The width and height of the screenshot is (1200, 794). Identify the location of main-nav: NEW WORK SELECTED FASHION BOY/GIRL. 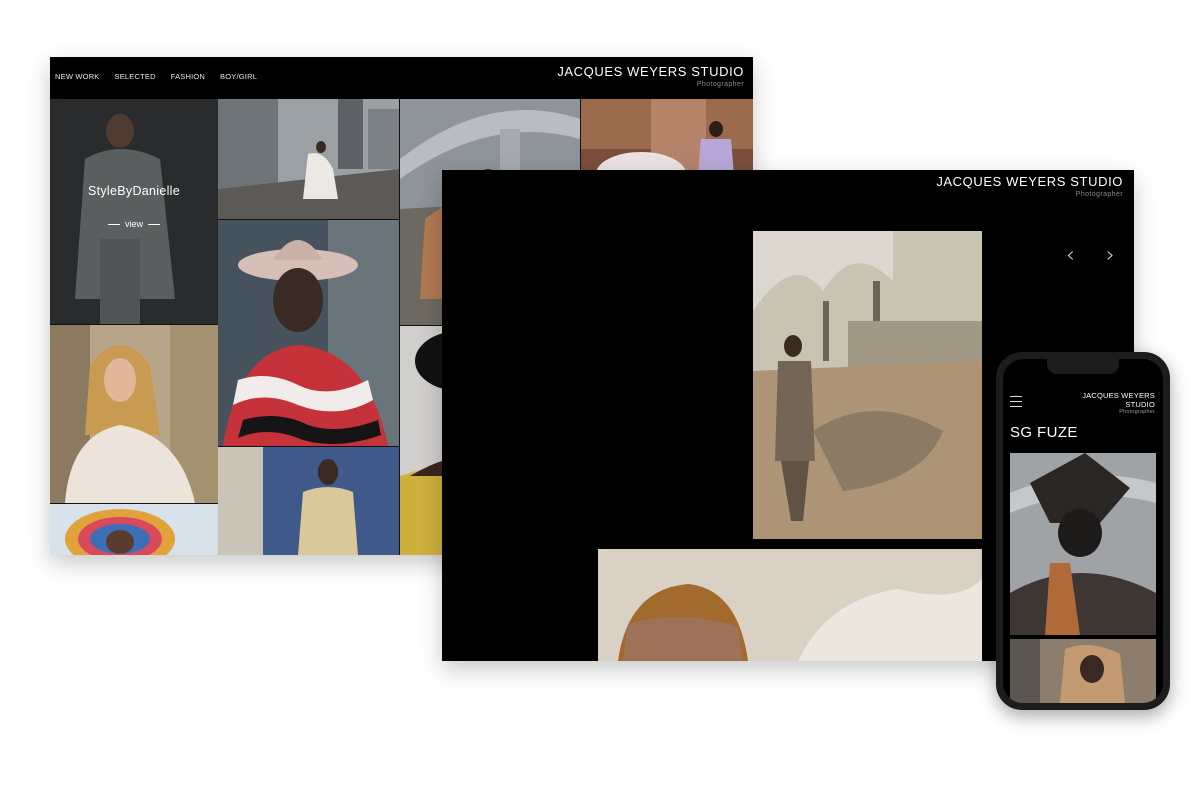
(156, 76).